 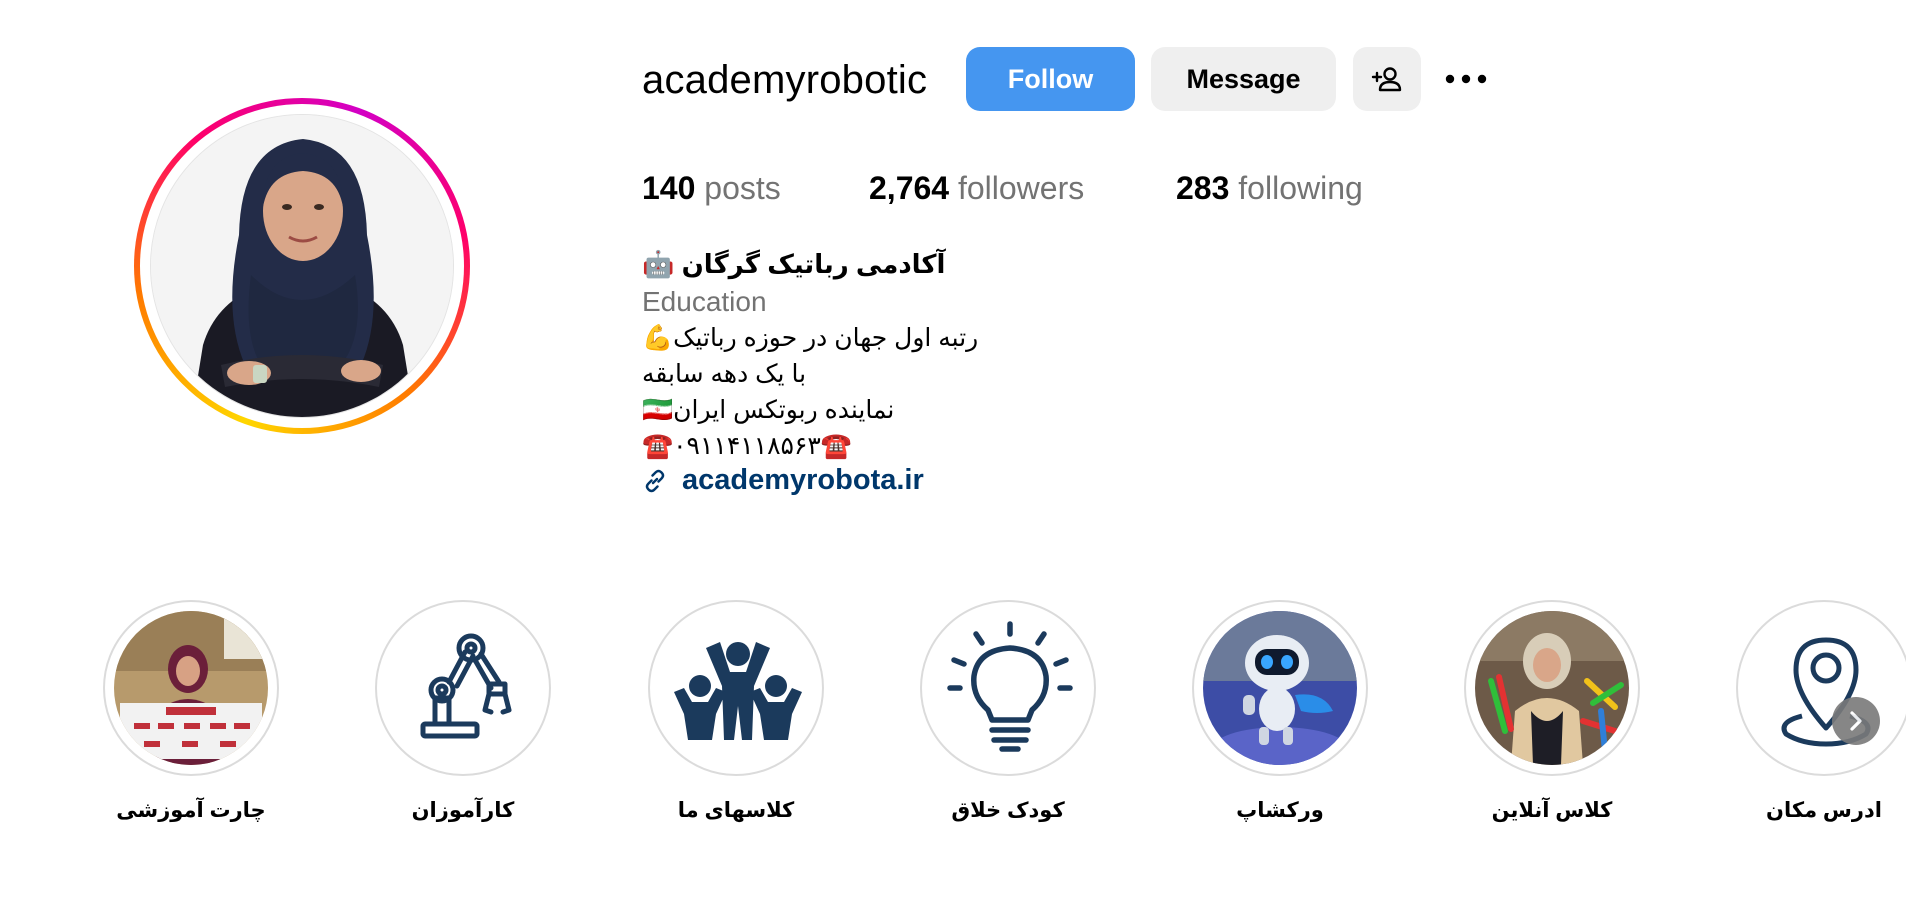 What do you see at coordinates (1008, 810) in the screenshot?
I see `highlight-label: کودک خلاق` at bounding box center [1008, 810].